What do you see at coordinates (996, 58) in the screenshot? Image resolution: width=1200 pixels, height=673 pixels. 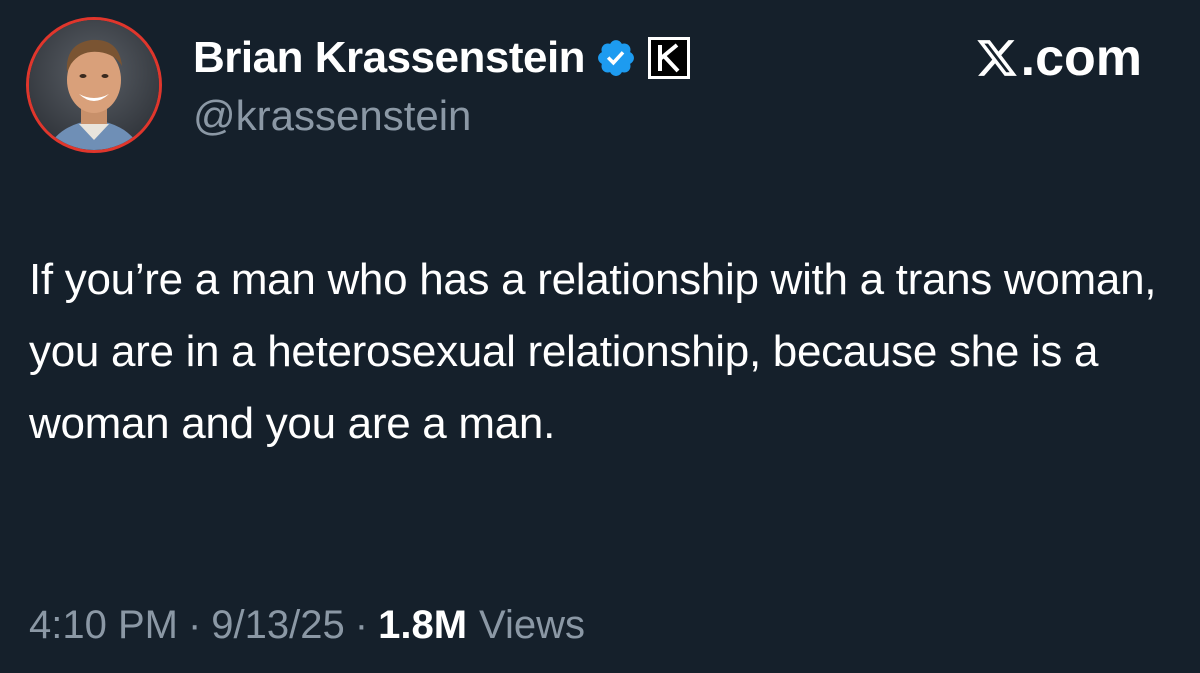 I see `x-logo-icon` at bounding box center [996, 58].